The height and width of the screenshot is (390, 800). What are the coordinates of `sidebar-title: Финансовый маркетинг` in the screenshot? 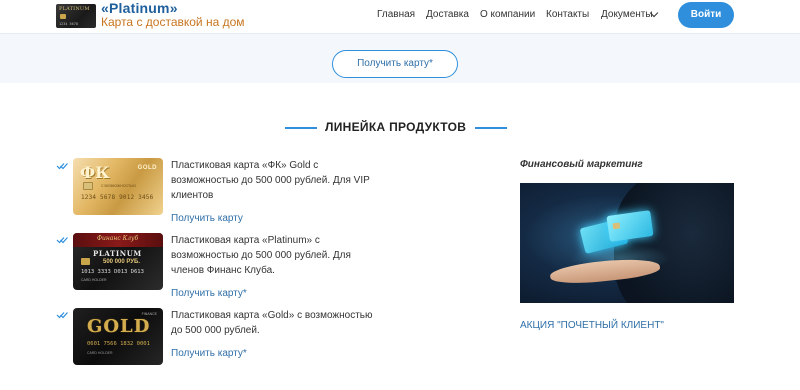 It's located at (581, 164).